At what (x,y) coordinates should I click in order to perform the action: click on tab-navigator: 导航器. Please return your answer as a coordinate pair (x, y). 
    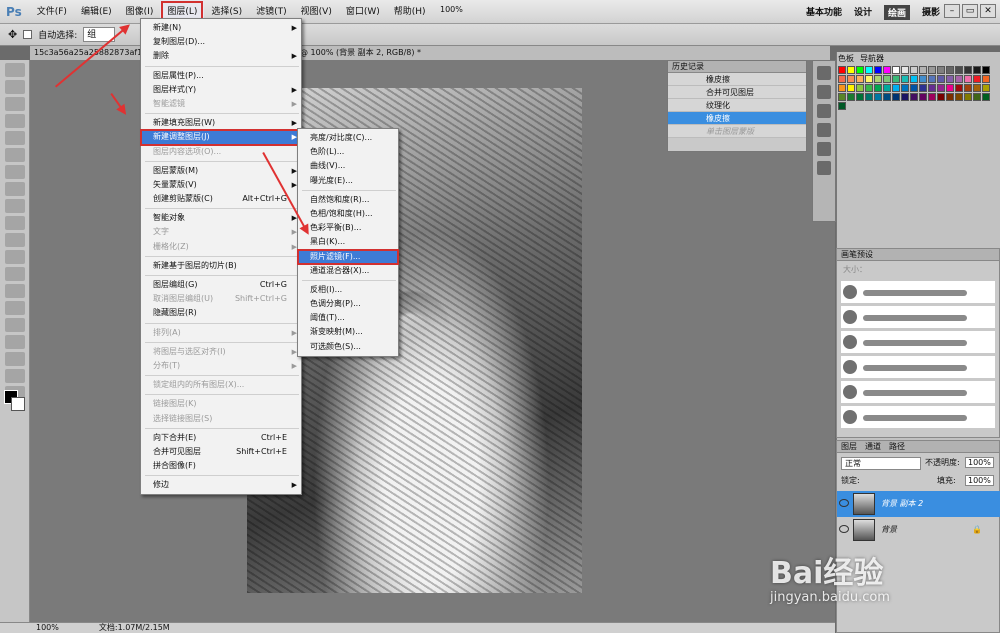
    Looking at the image, I should click on (872, 59).